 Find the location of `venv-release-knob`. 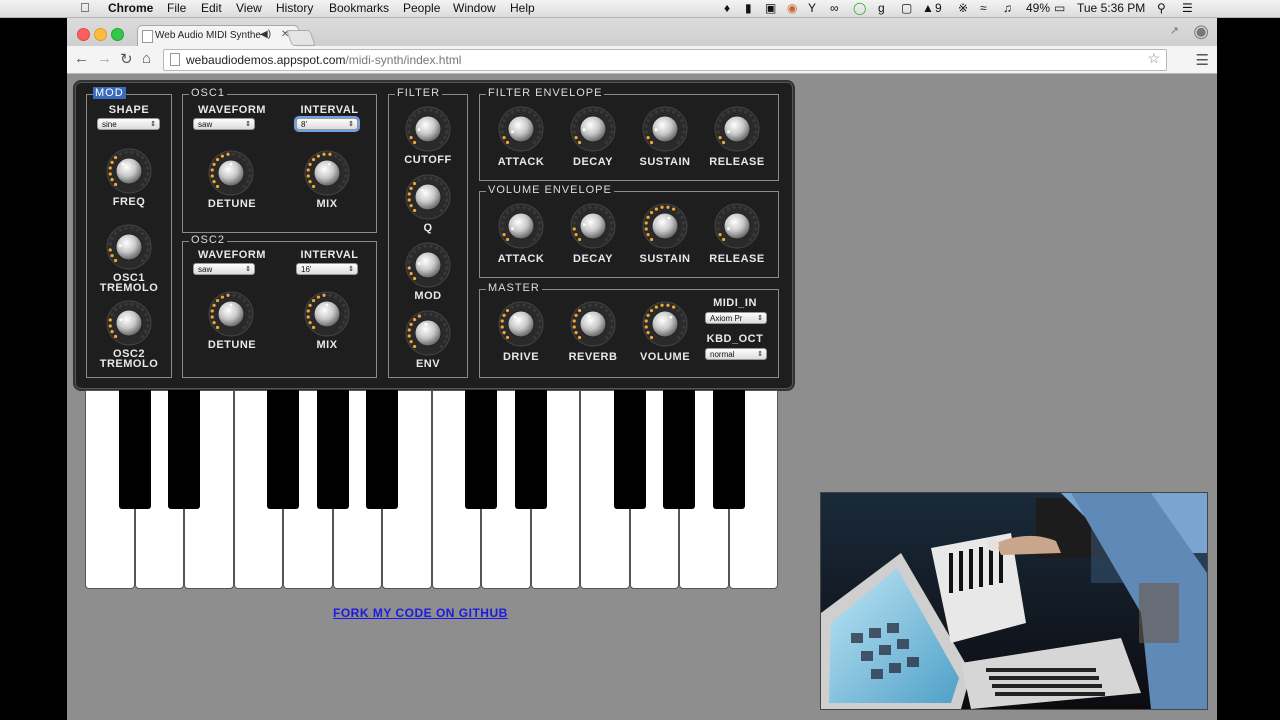

venv-release-knob is located at coordinates (737, 226).